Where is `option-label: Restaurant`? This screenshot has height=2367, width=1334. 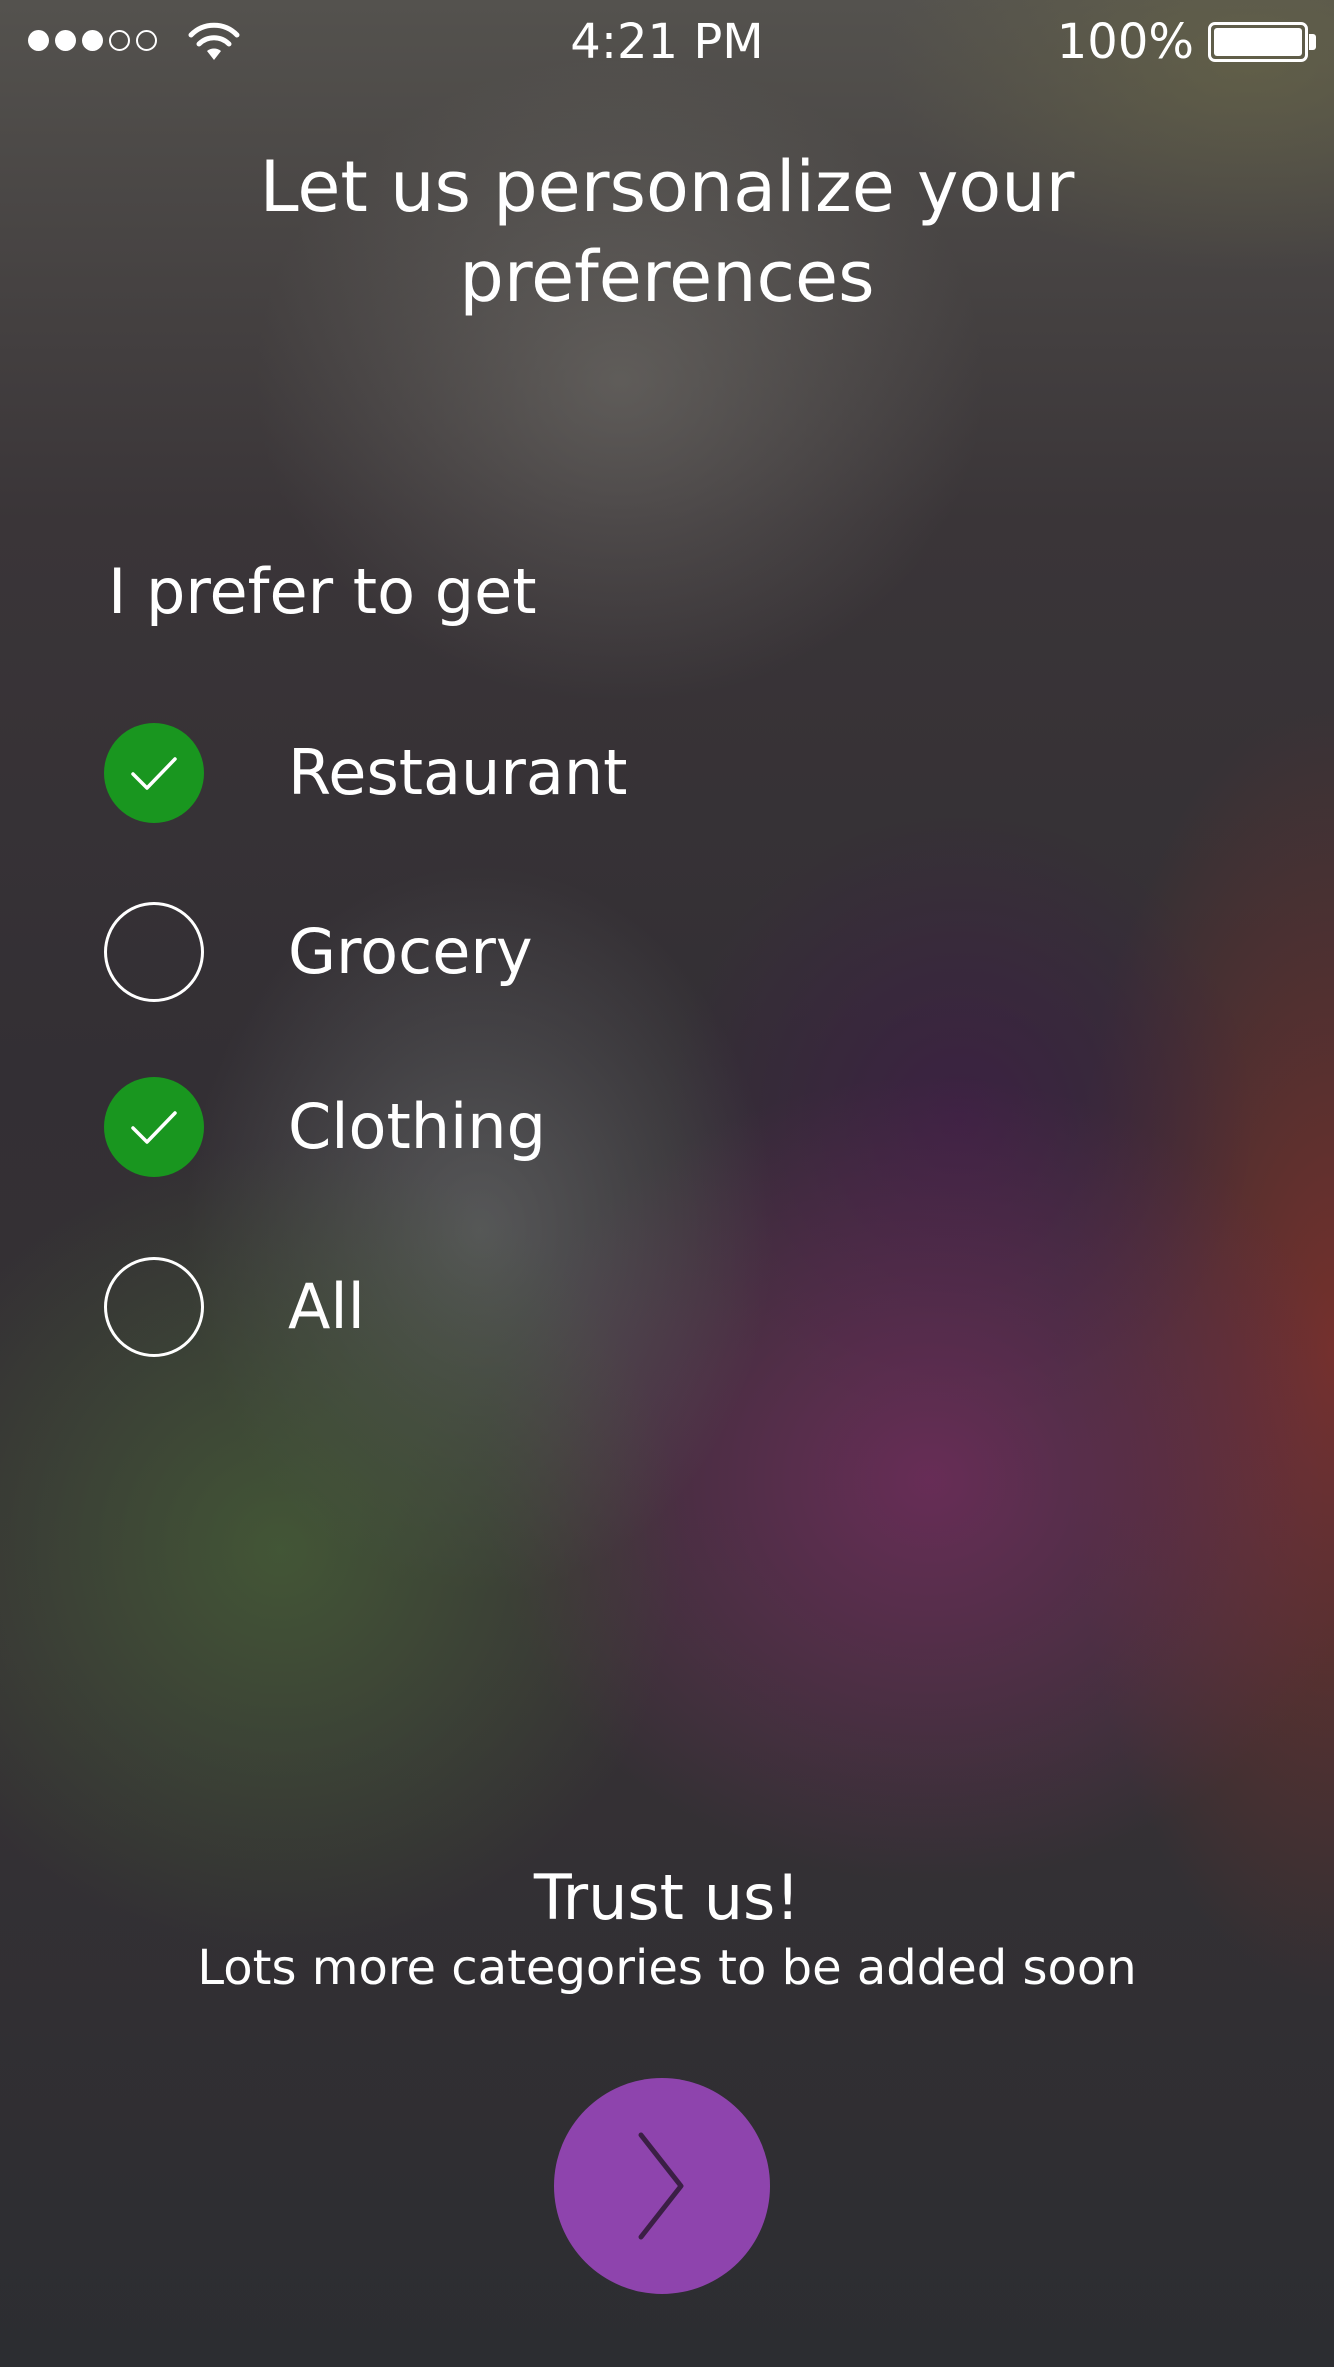
option-label: Restaurant is located at coordinates (458, 772).